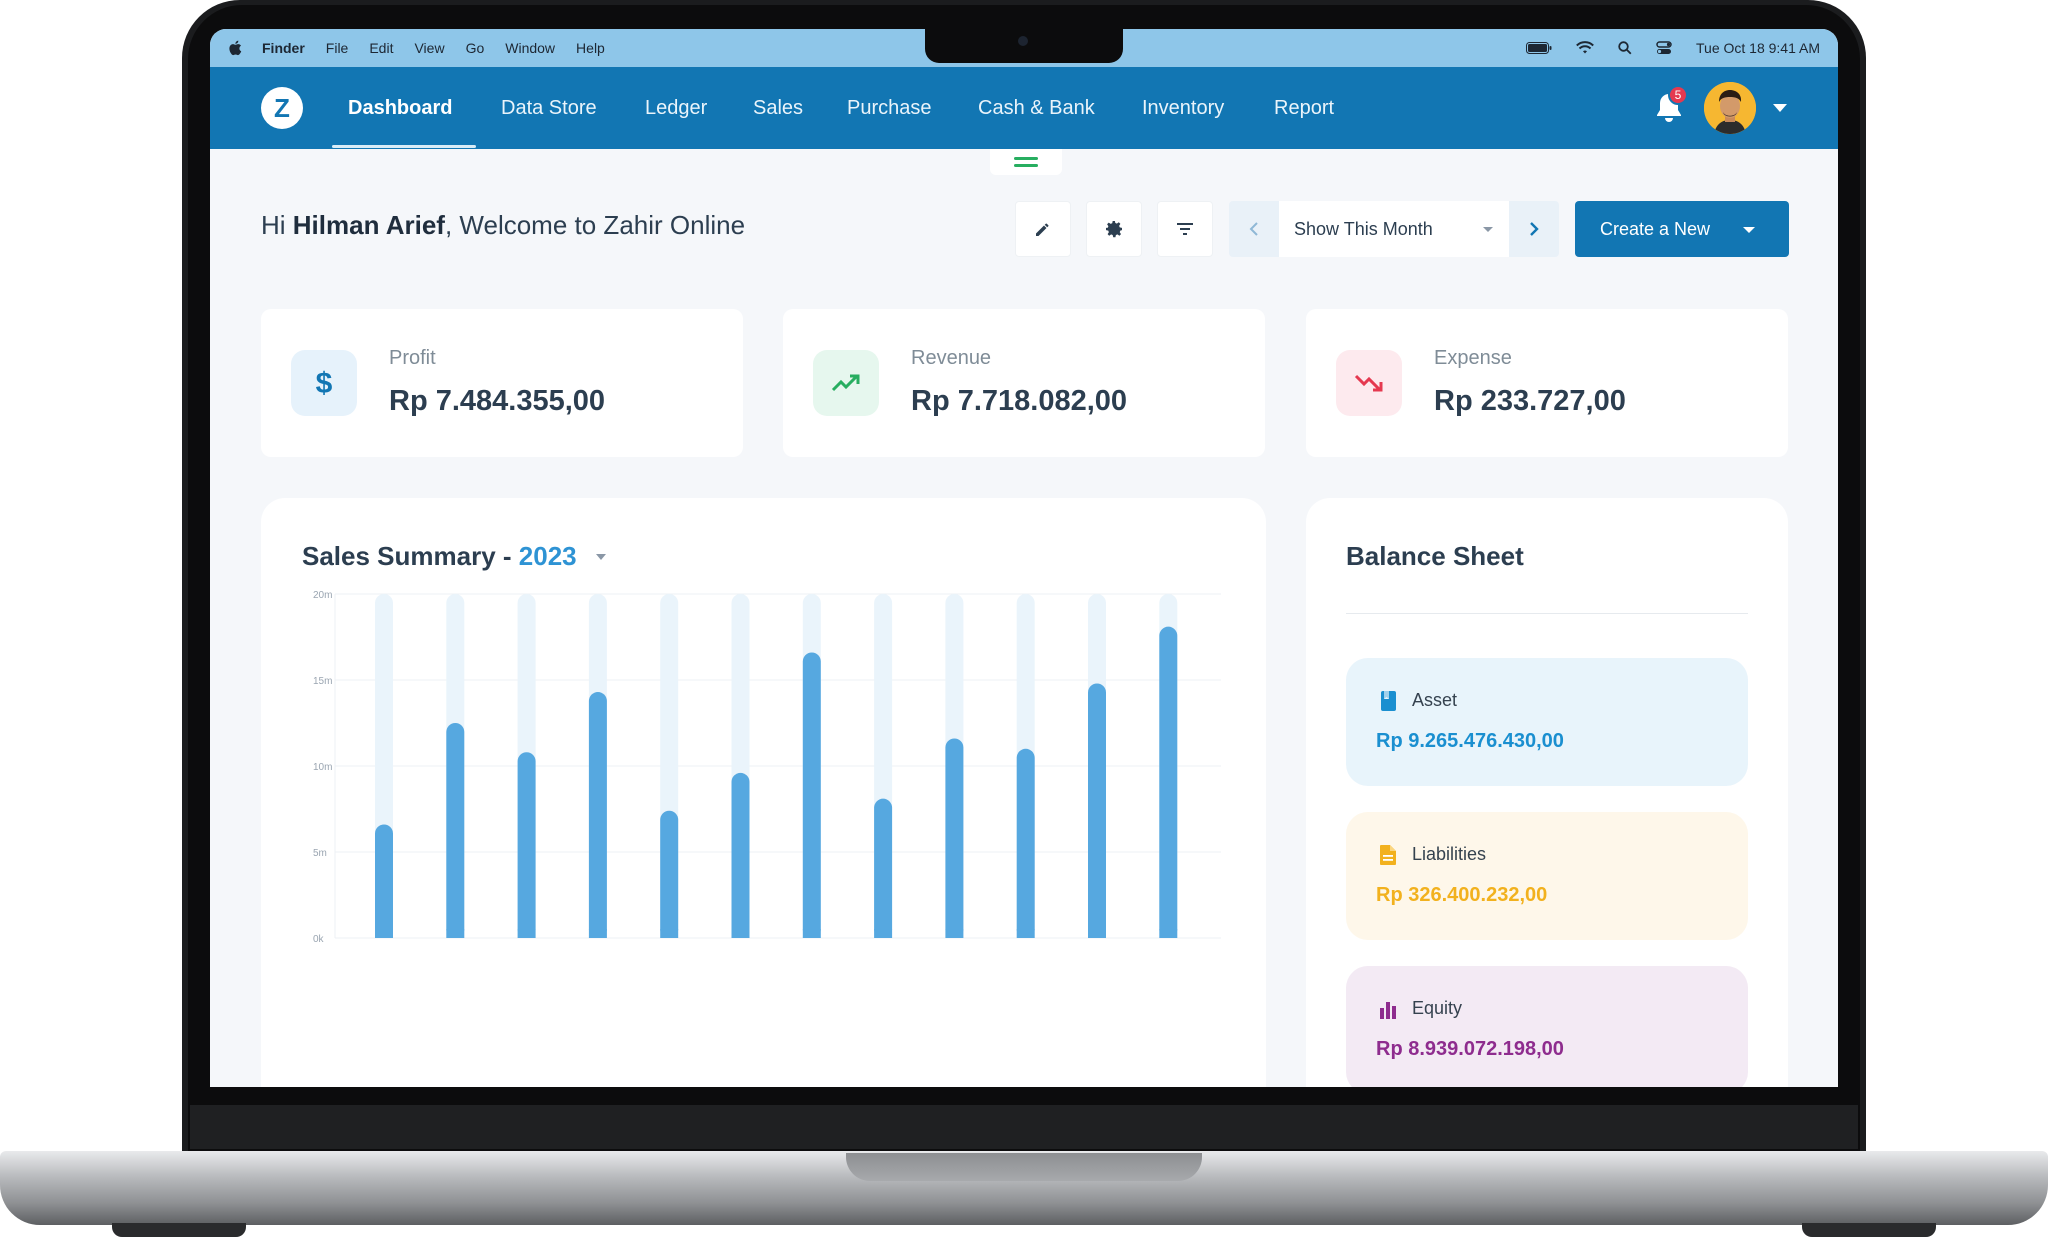 This screenshot has width=2048, height=1237. I want to click on laptop-foot-left, so click(179, 1230).